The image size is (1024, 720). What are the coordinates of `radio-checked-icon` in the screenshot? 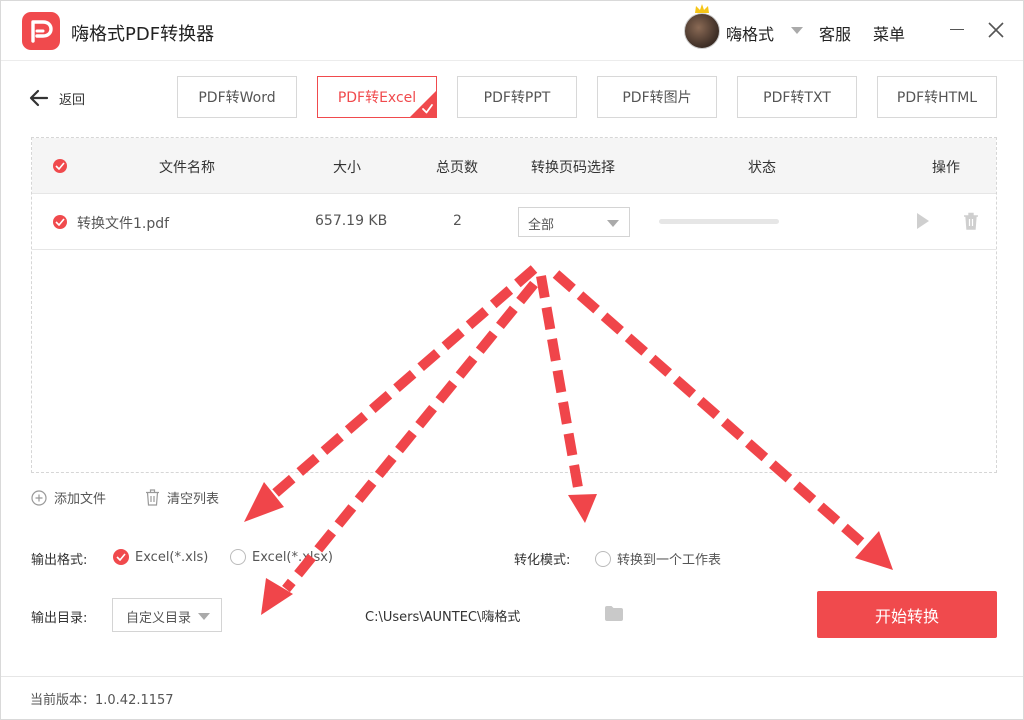 It's located at (121, 557).